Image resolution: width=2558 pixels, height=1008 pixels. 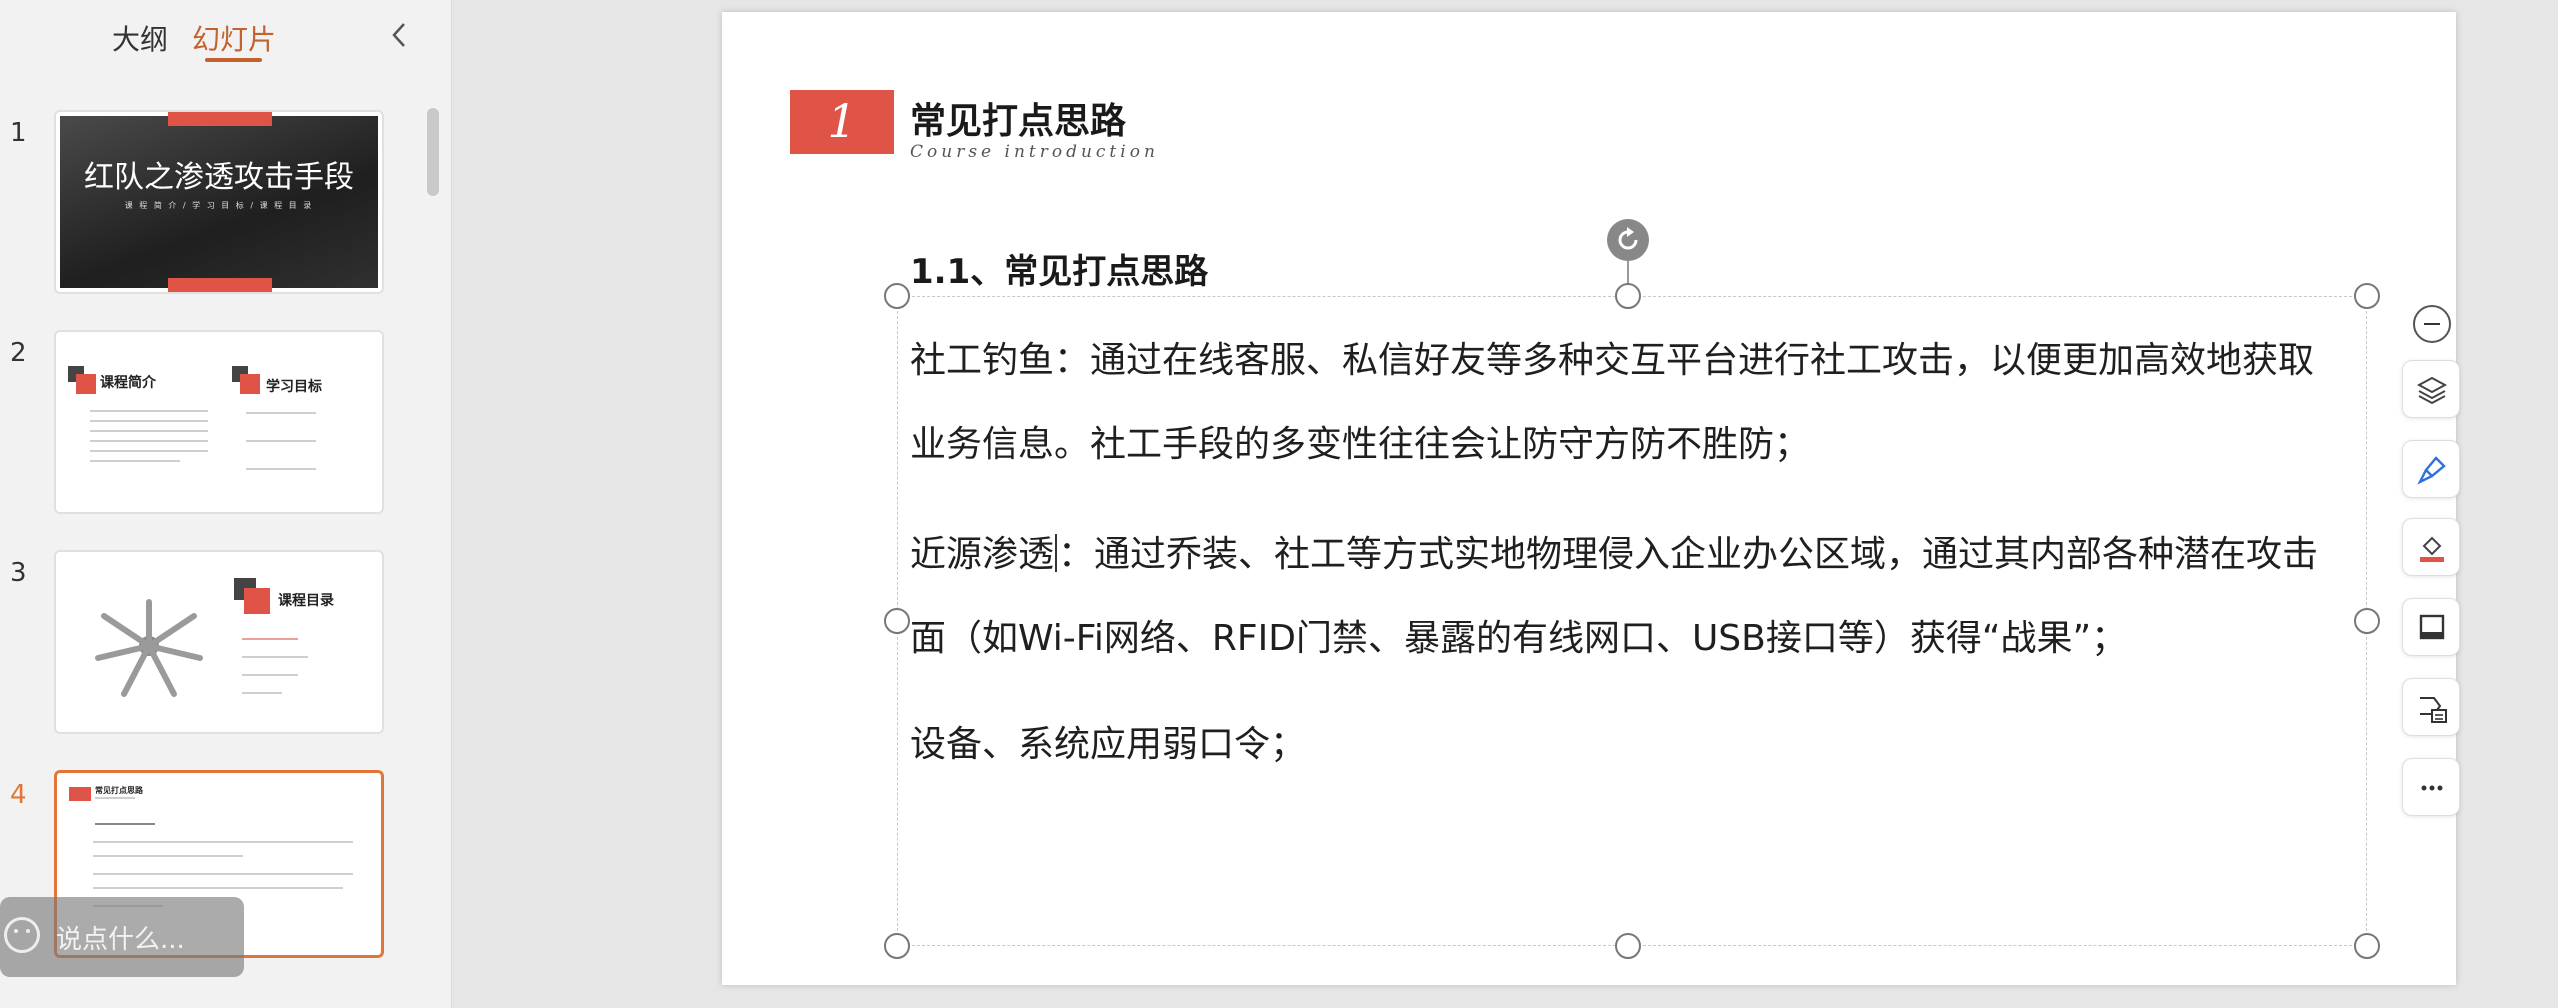 I want to click on chevron-left-icon, so click(x=398, y=35).